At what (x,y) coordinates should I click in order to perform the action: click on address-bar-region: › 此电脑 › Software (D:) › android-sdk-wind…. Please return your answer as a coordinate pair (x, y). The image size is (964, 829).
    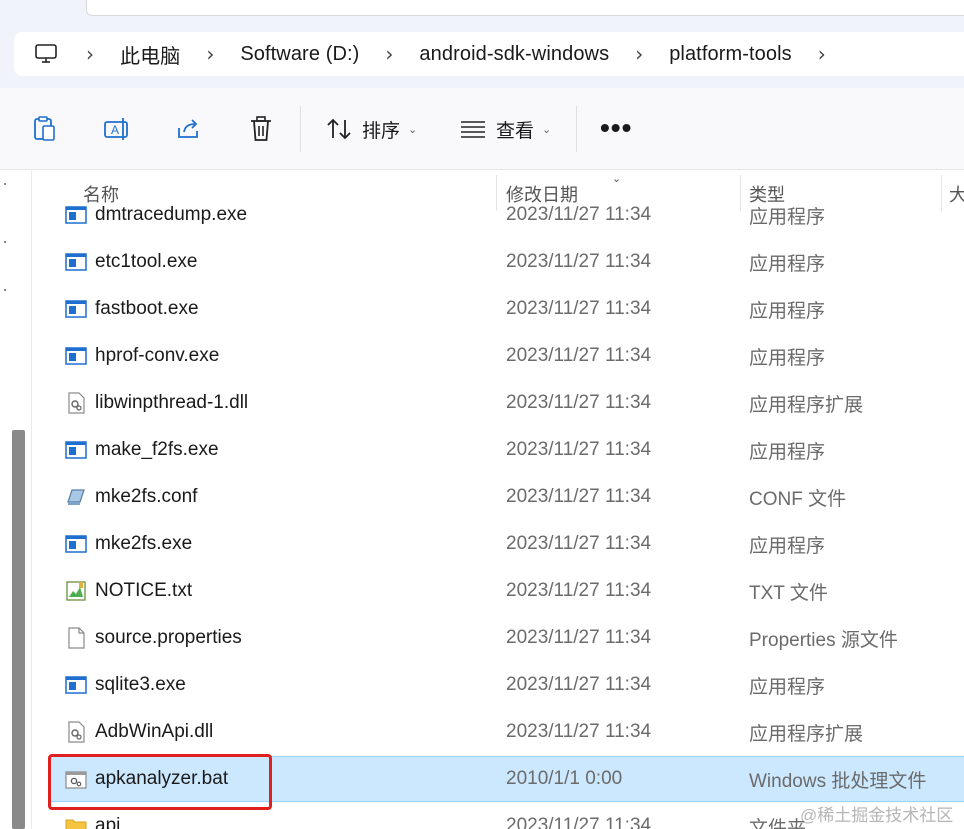
    Looking at the image, I should click on (482, 54).